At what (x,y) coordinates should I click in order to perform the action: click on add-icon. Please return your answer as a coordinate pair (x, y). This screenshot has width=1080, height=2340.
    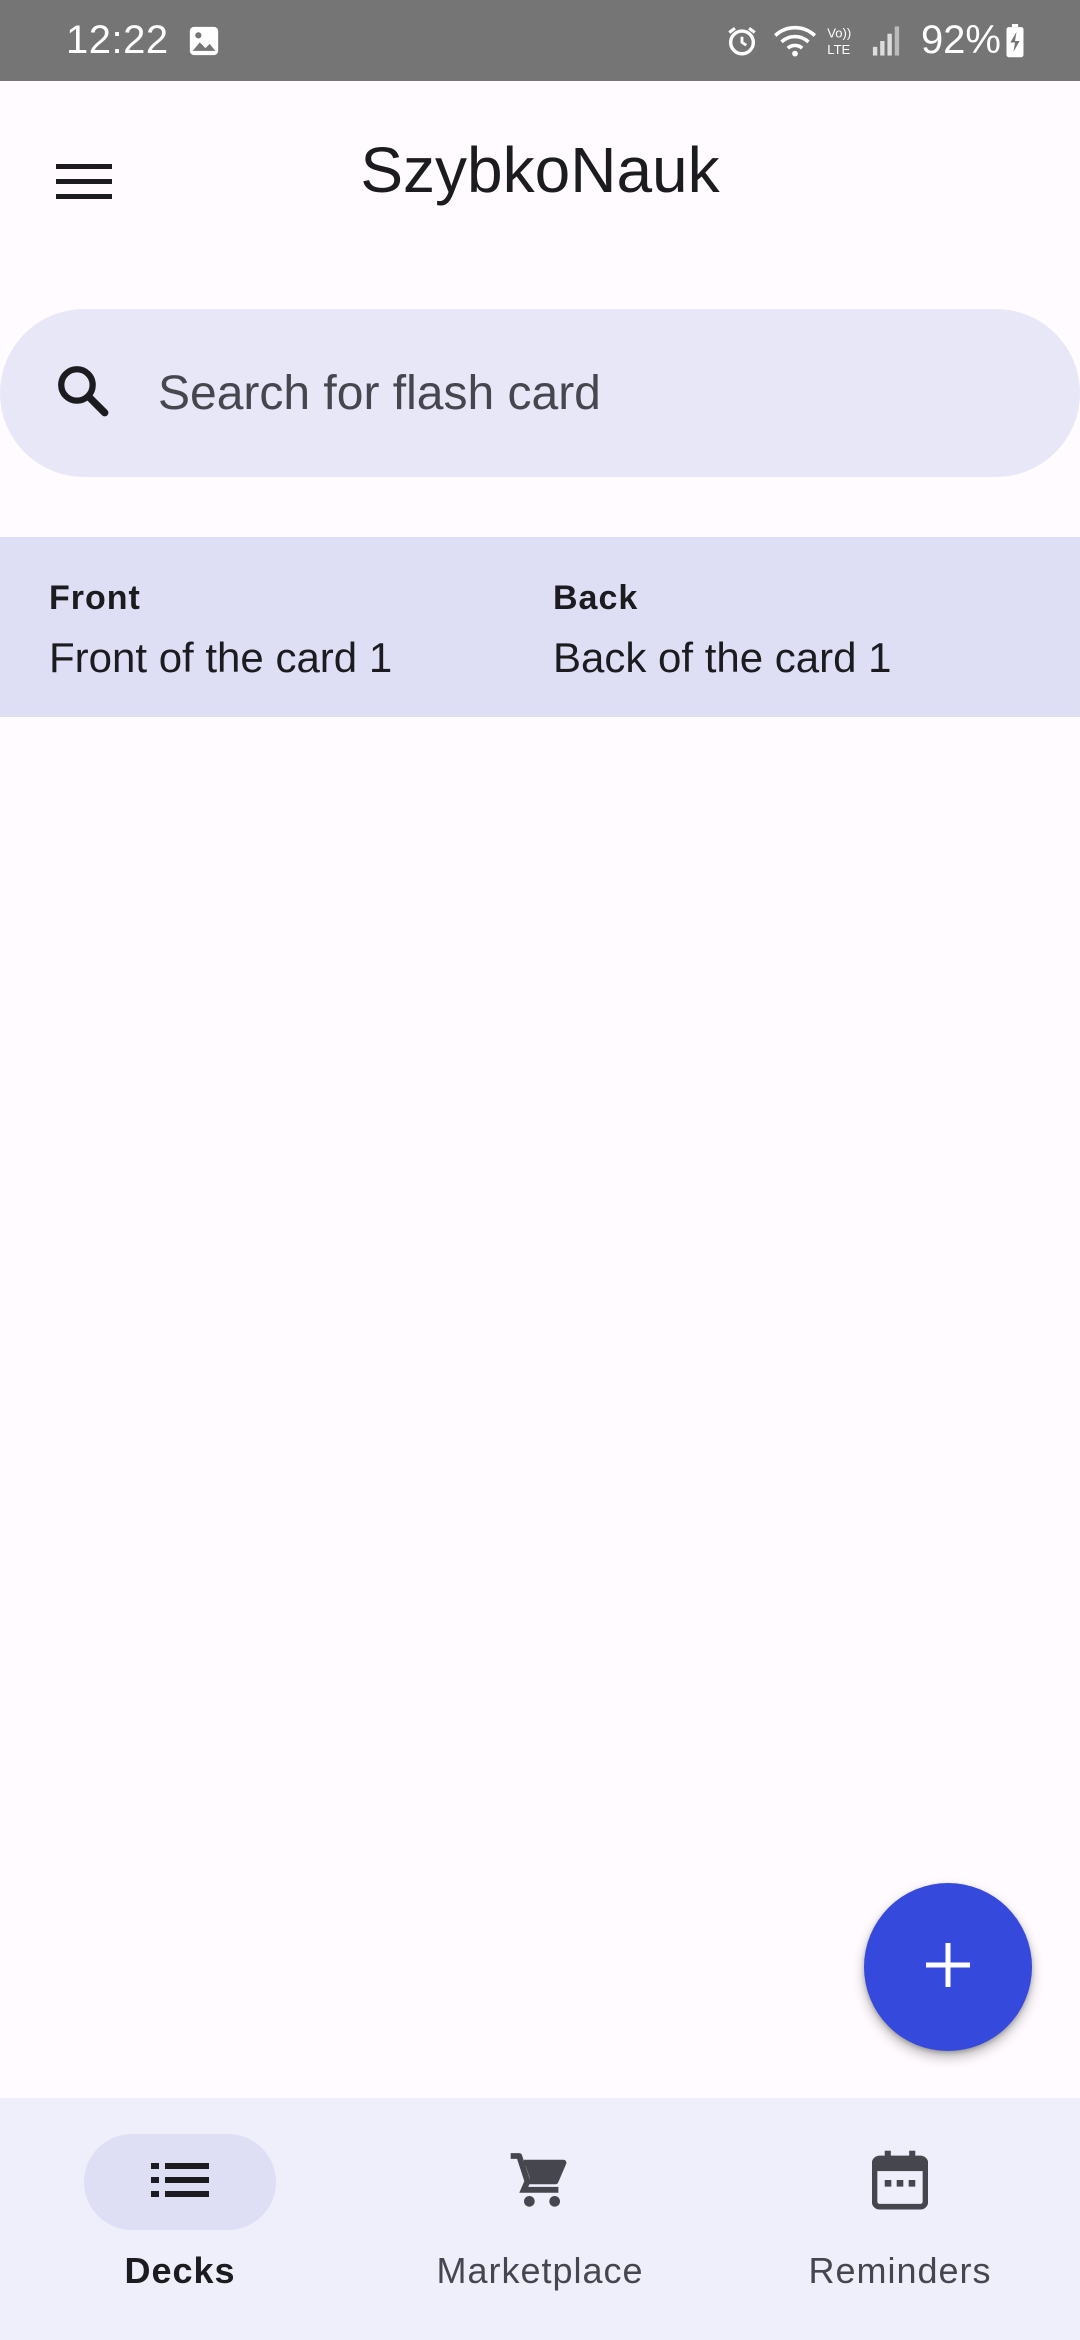
    Looking at the image, I should click on (948, 1967).